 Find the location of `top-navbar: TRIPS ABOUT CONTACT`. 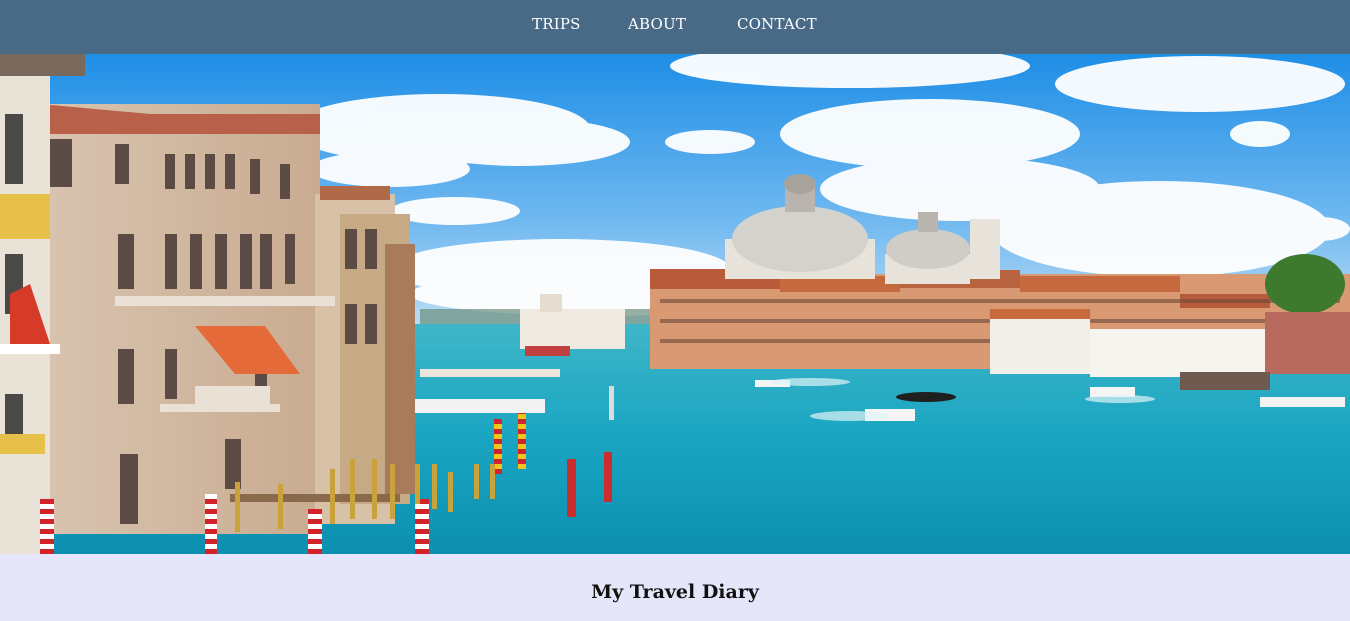

top-navbar: TRIPS ABOUT CONTACT is located at coordinates (675, 27).